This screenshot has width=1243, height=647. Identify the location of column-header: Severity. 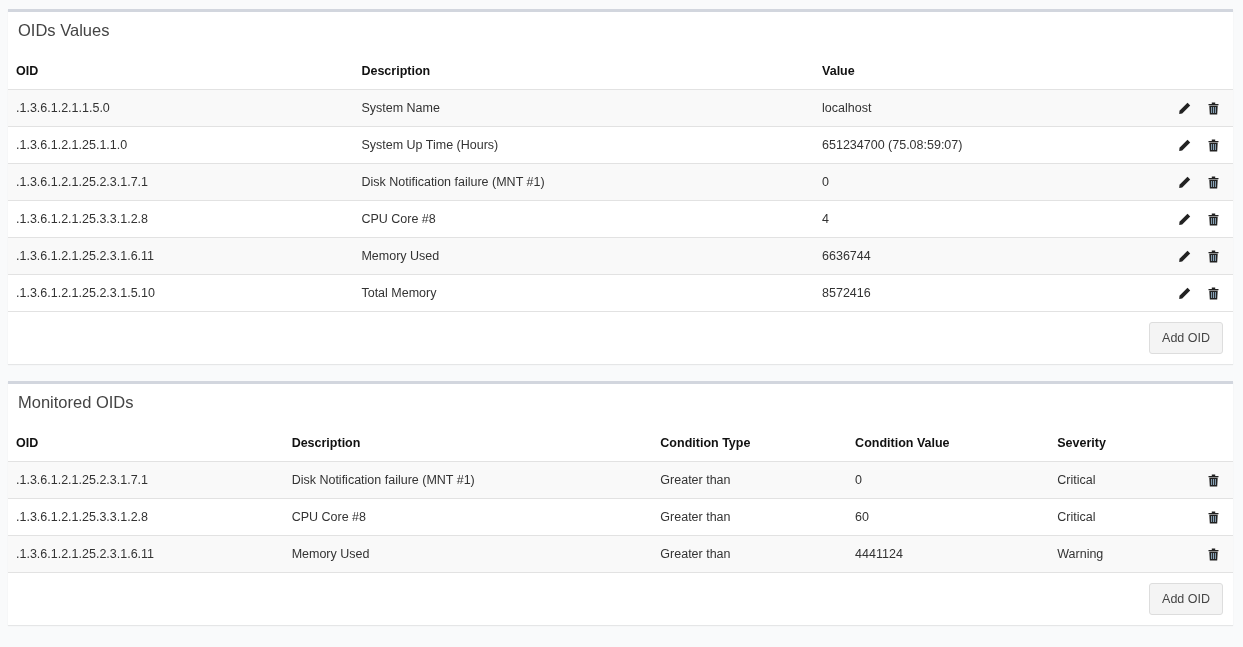
(1081, 442).